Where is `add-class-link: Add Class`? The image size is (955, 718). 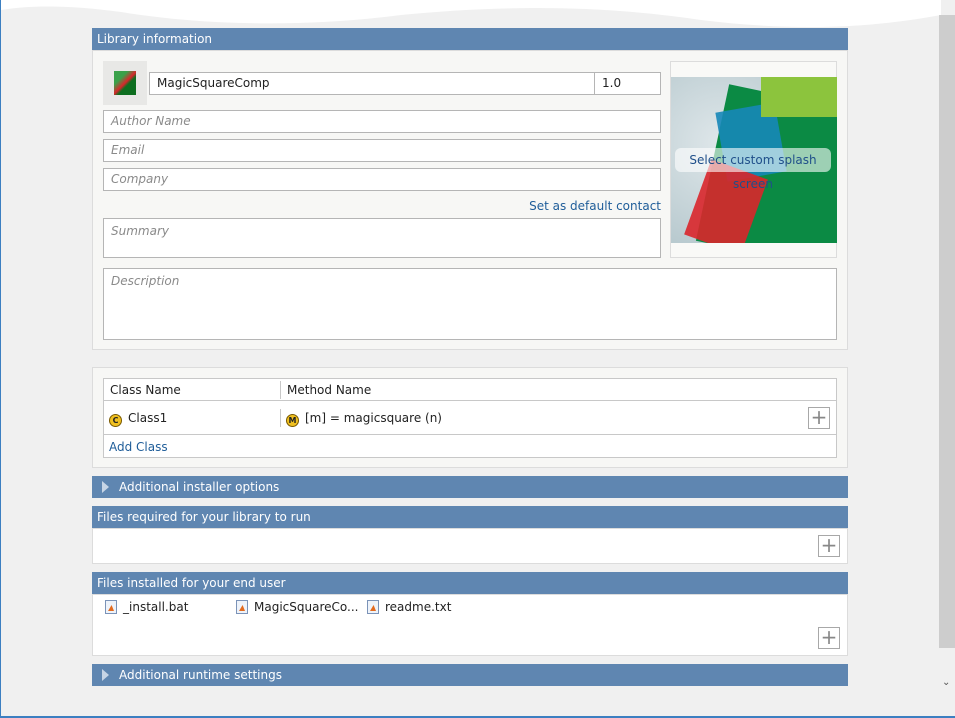 add-class-link: Add Class is located at coordinates (138, 447).